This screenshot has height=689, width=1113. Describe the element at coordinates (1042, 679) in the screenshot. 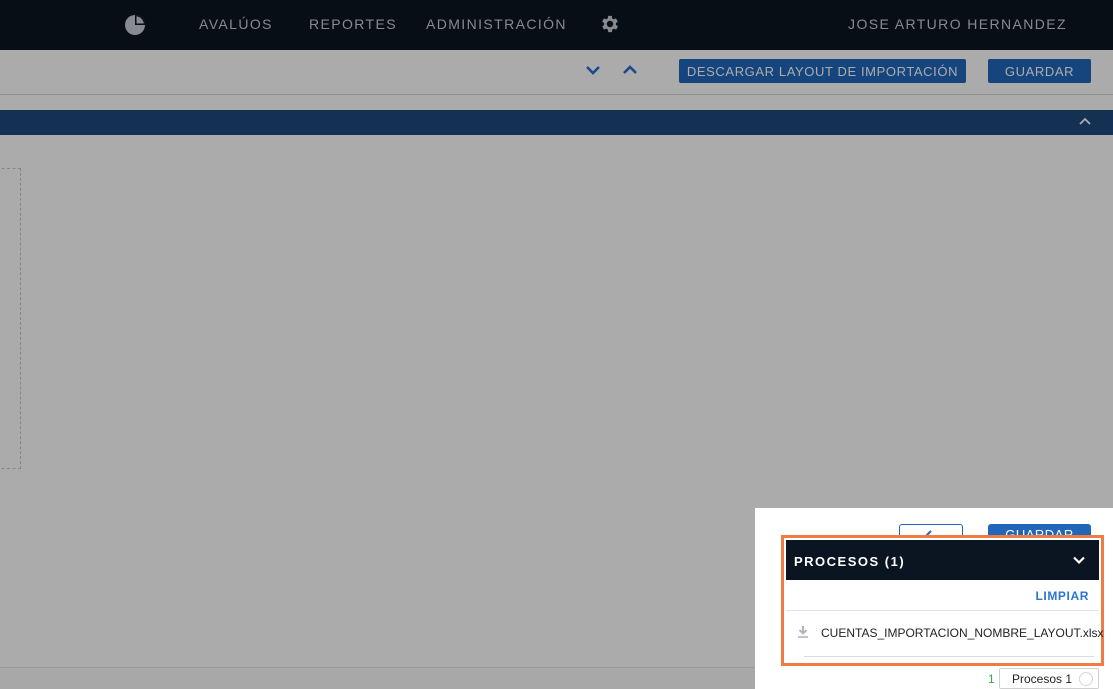

I see `processes-tray-label: Procesos 1` at that location.